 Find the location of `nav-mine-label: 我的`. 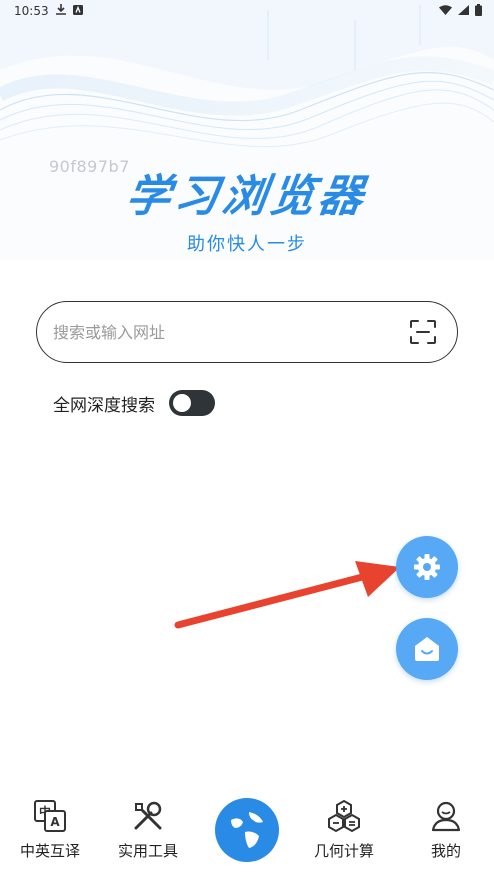

nav-mine-label: 我的 is located at coordinates (445, 851).